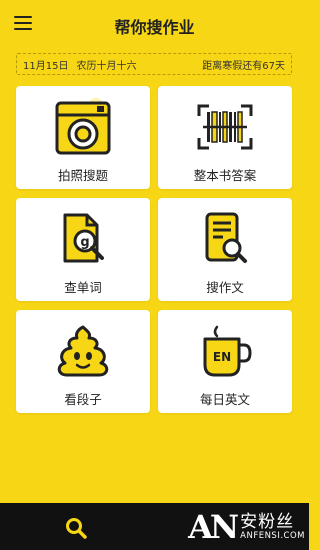 Image resolution: width=320 pixels, height=550 pixels. I want to click on barcode-icon, so click(225, 127).